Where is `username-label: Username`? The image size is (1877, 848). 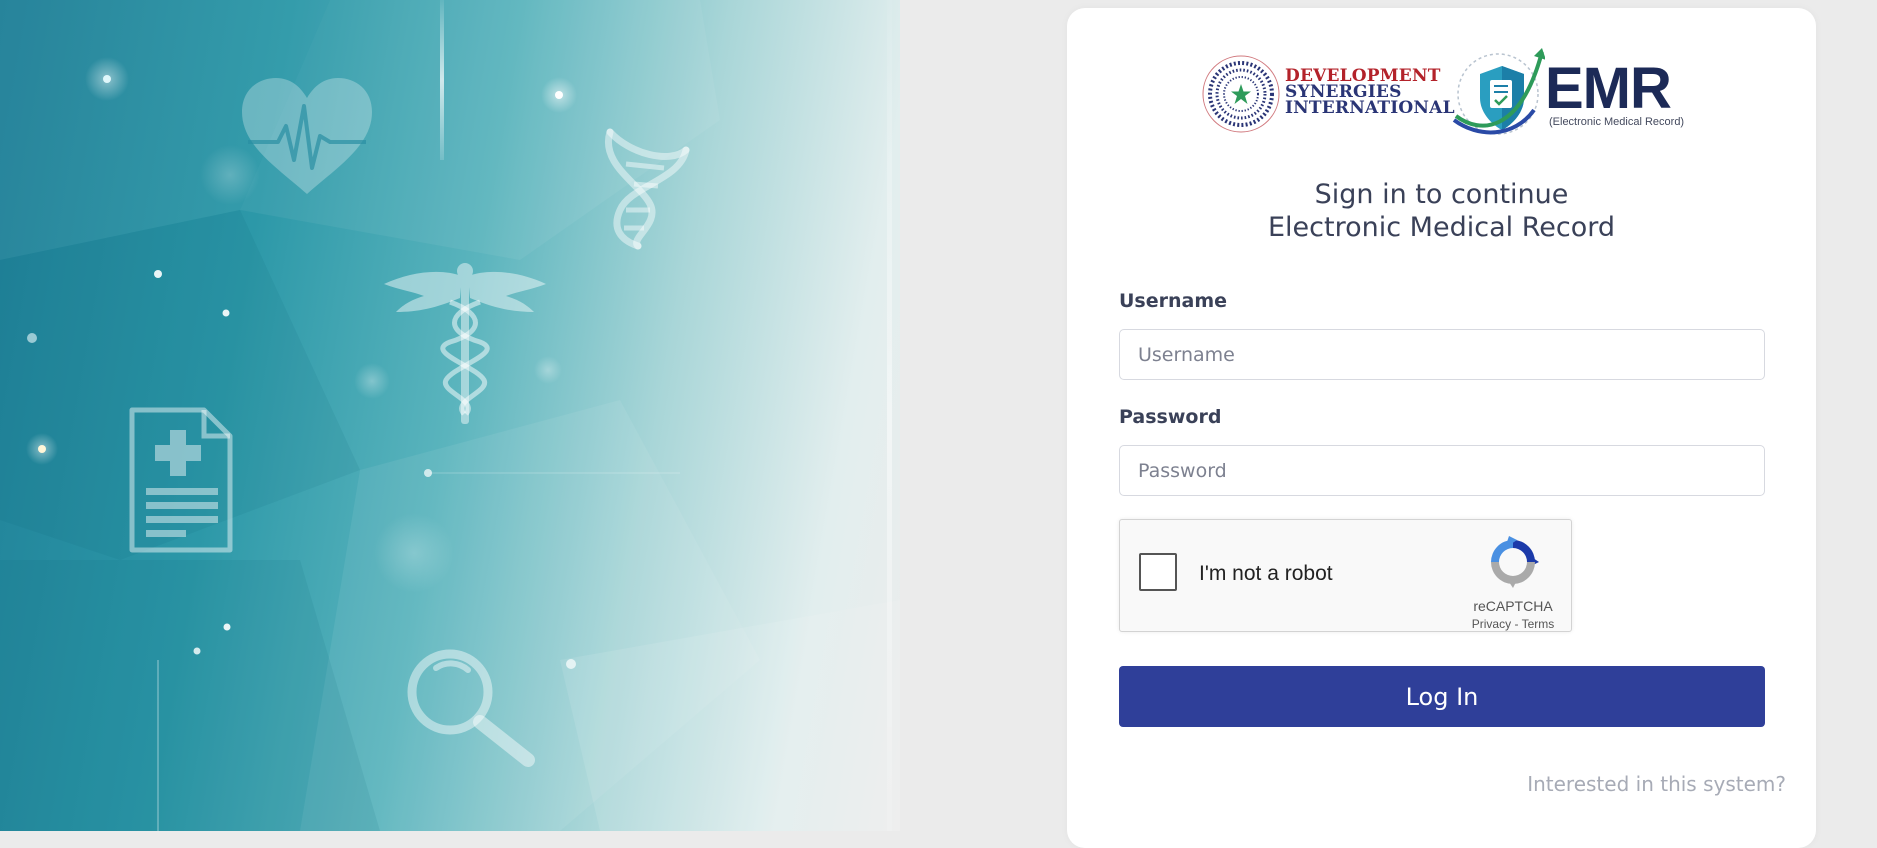 username-label: Username is located at coordinates (1173, 301).